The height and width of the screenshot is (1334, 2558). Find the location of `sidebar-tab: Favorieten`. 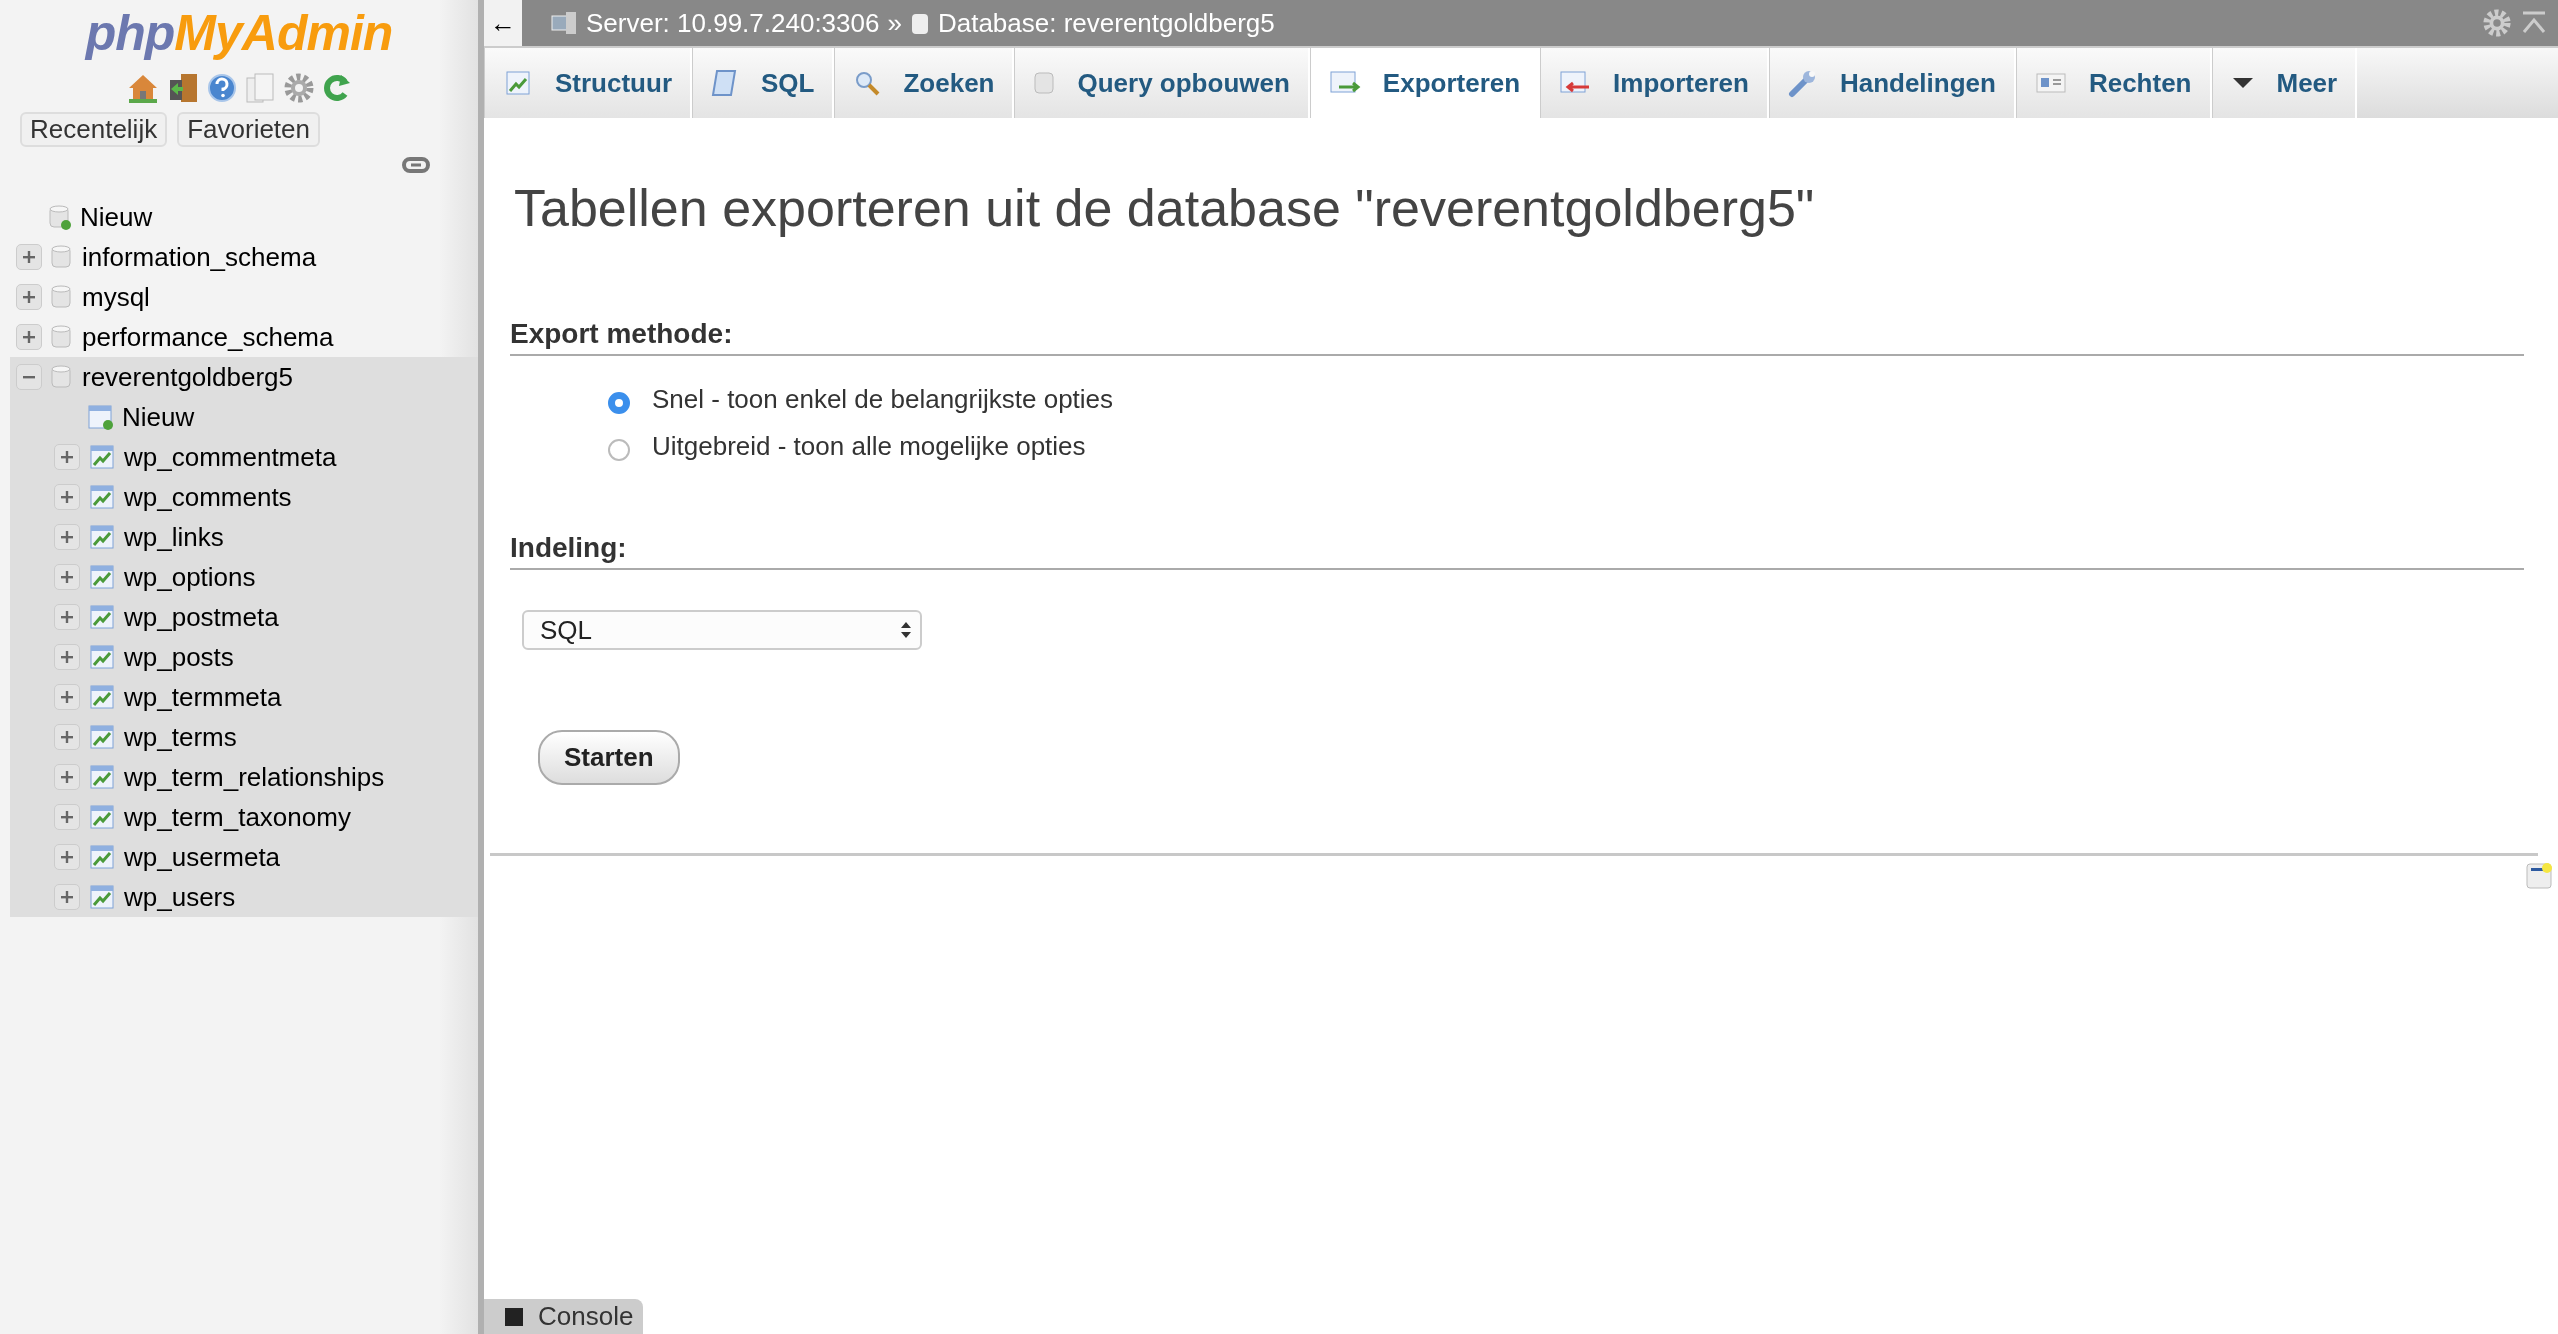

sidebar-tab: Favorieten is located at coordinates (248, 129).